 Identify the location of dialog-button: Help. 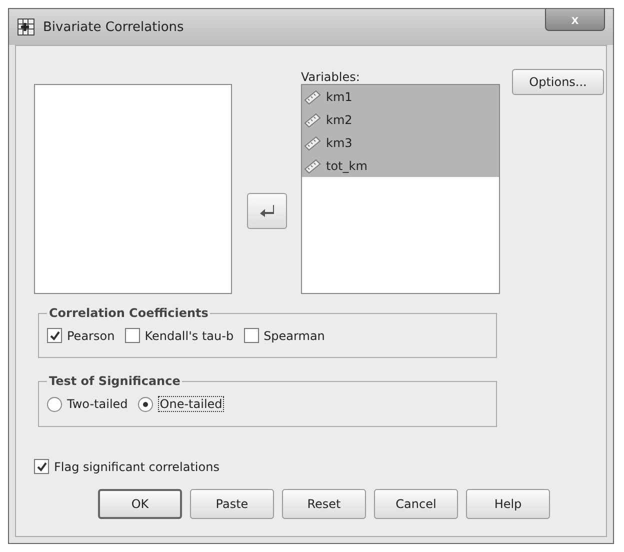
(508, 503).